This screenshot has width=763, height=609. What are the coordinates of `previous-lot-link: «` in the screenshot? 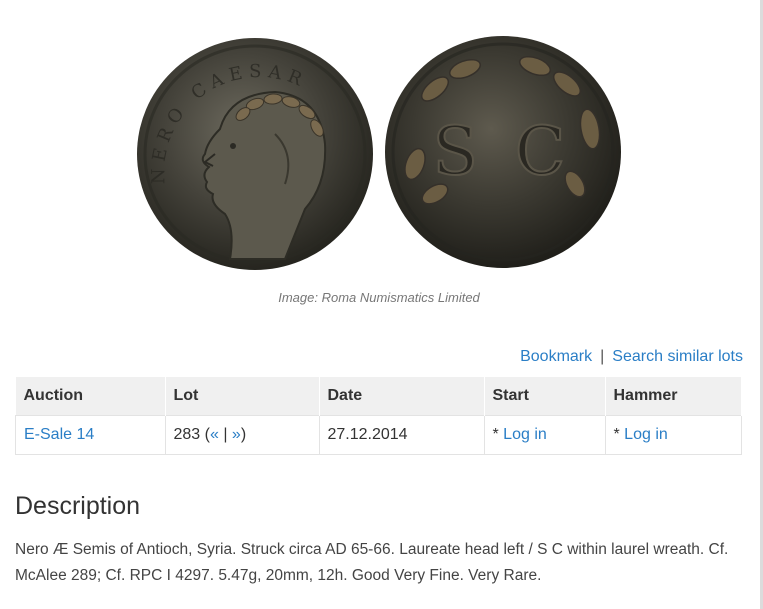 It's located at (214, 434).